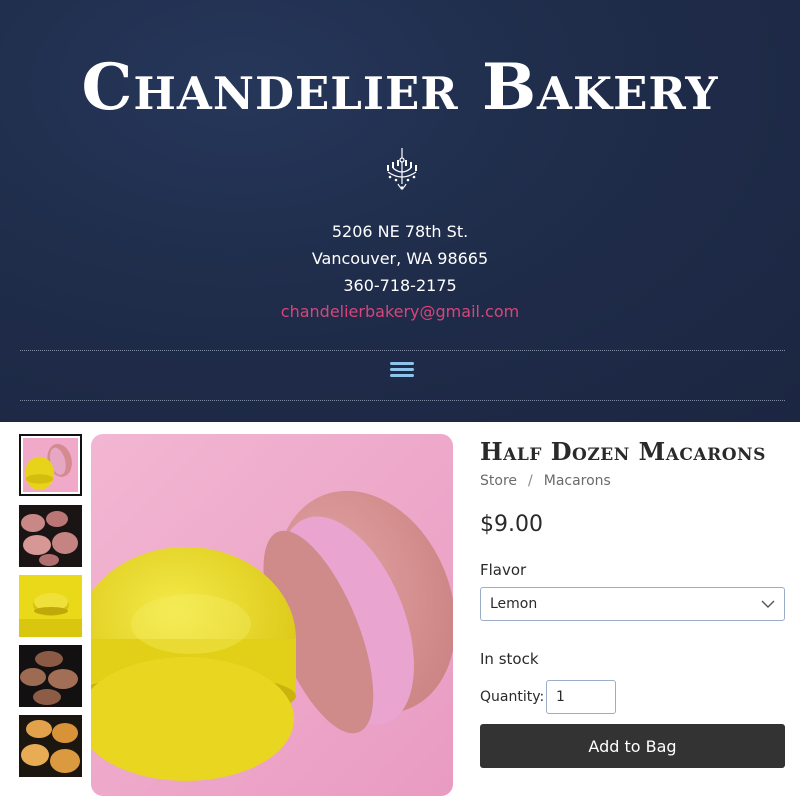 Image resolution: width=800 pixels, height=800 pixels. Describe the element at coordinates (50, 676) in the screenshot. I see `thumbnail-chocolate-macarons` at that location.